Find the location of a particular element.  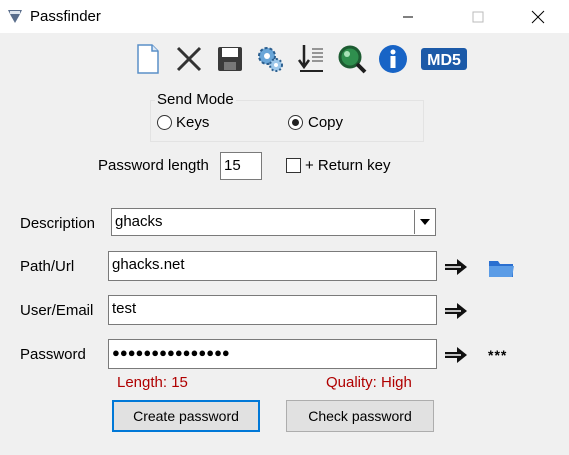

radio-keys-label: Keys is located at coordinates (192, 122).